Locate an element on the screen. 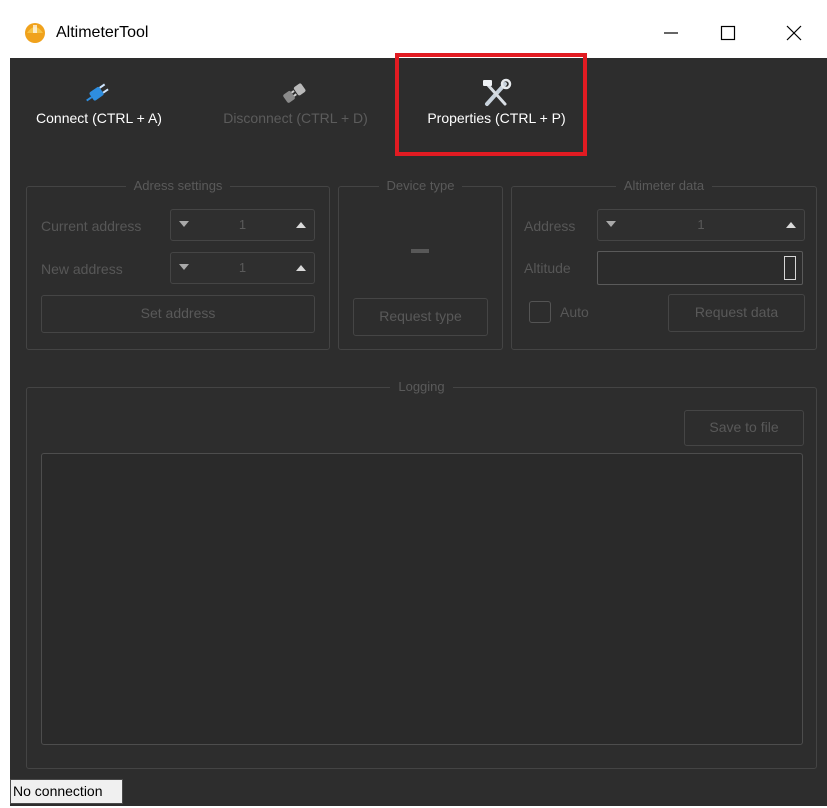 The image size is (827, 808). altitude-label: Altitude is located at coordinates (547, 268).